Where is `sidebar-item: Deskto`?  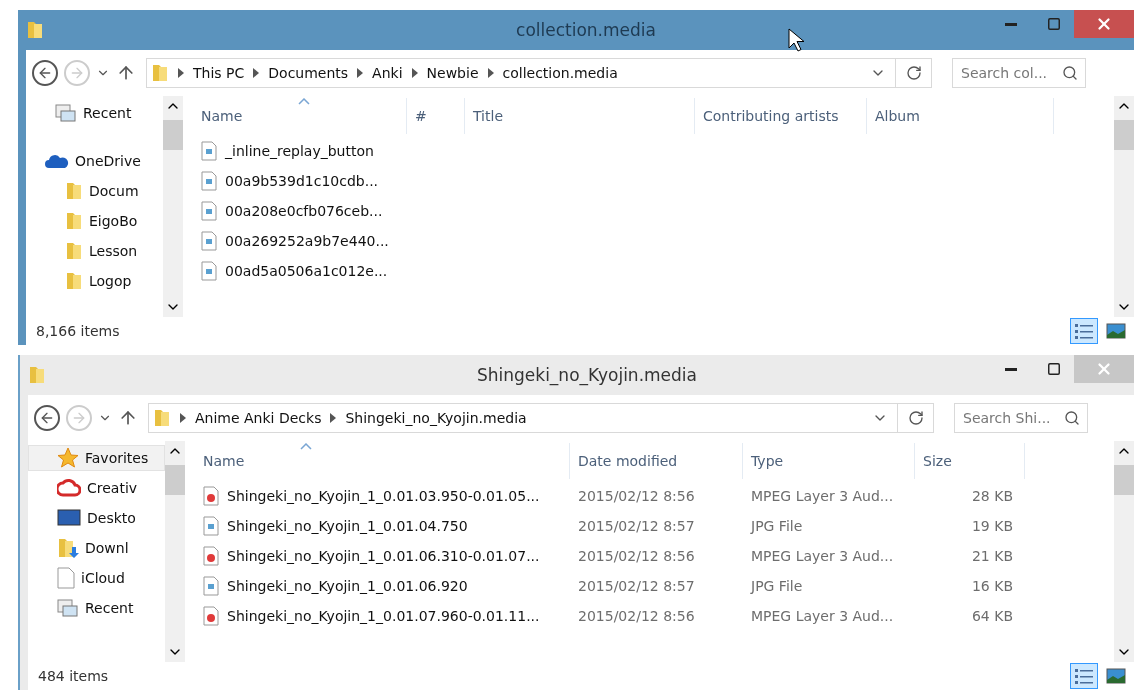 sidebar-item: Deskto is located at coordinates (96, 518).